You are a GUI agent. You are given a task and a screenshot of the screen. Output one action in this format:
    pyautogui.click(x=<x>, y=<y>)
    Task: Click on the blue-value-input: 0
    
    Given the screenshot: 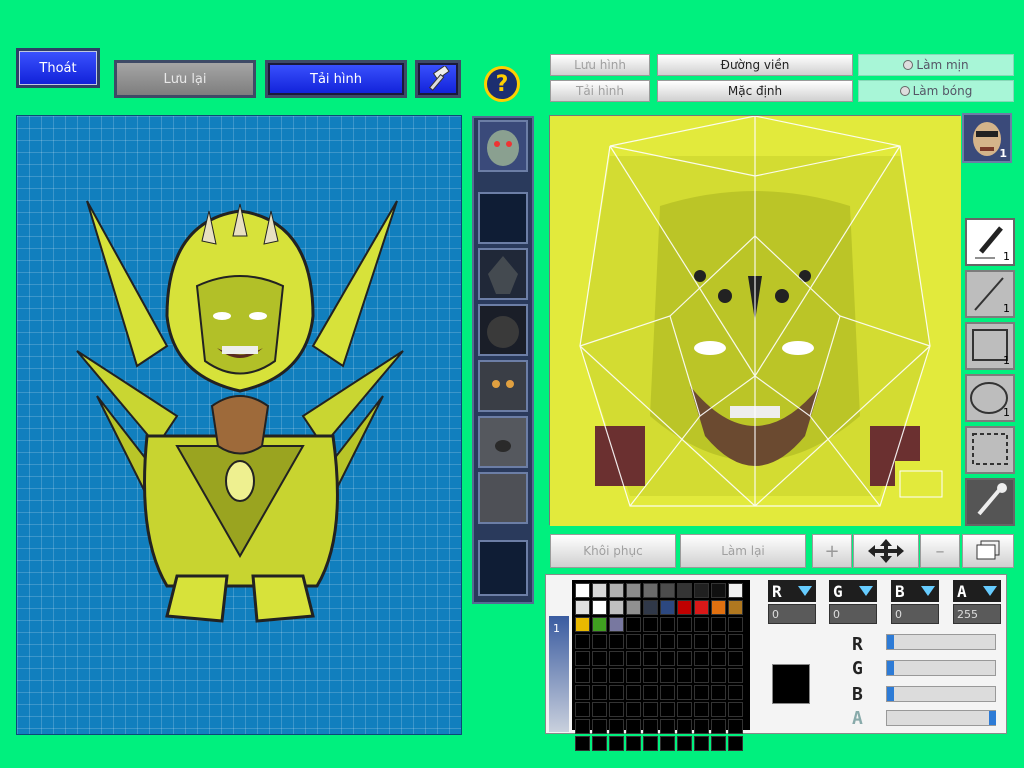 What is the action you would take?
    pyautogui.click(x=915, y=614)
    